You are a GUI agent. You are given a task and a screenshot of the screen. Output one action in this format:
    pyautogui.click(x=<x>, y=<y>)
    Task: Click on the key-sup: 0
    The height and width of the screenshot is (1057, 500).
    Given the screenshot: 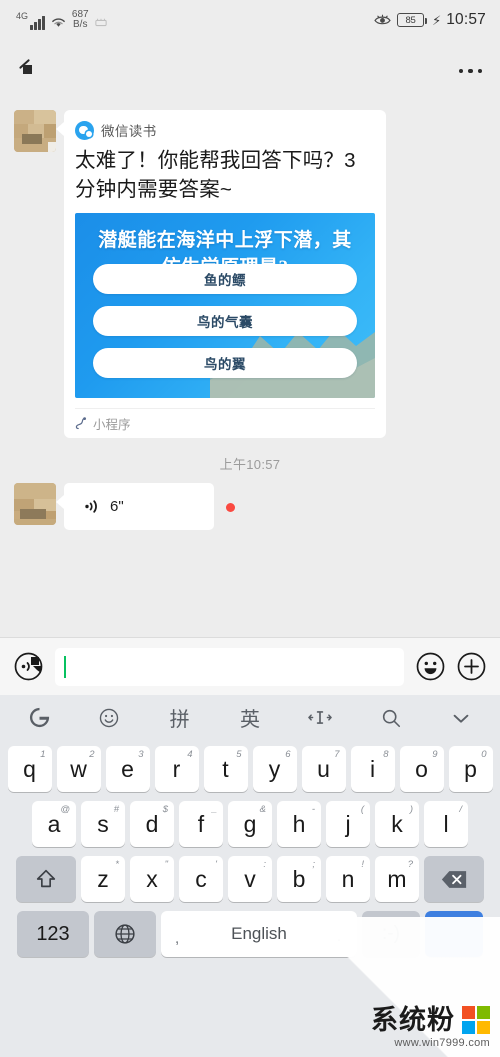 What is the action you would take?
    pyautogui.click(x=484, y=754)
    